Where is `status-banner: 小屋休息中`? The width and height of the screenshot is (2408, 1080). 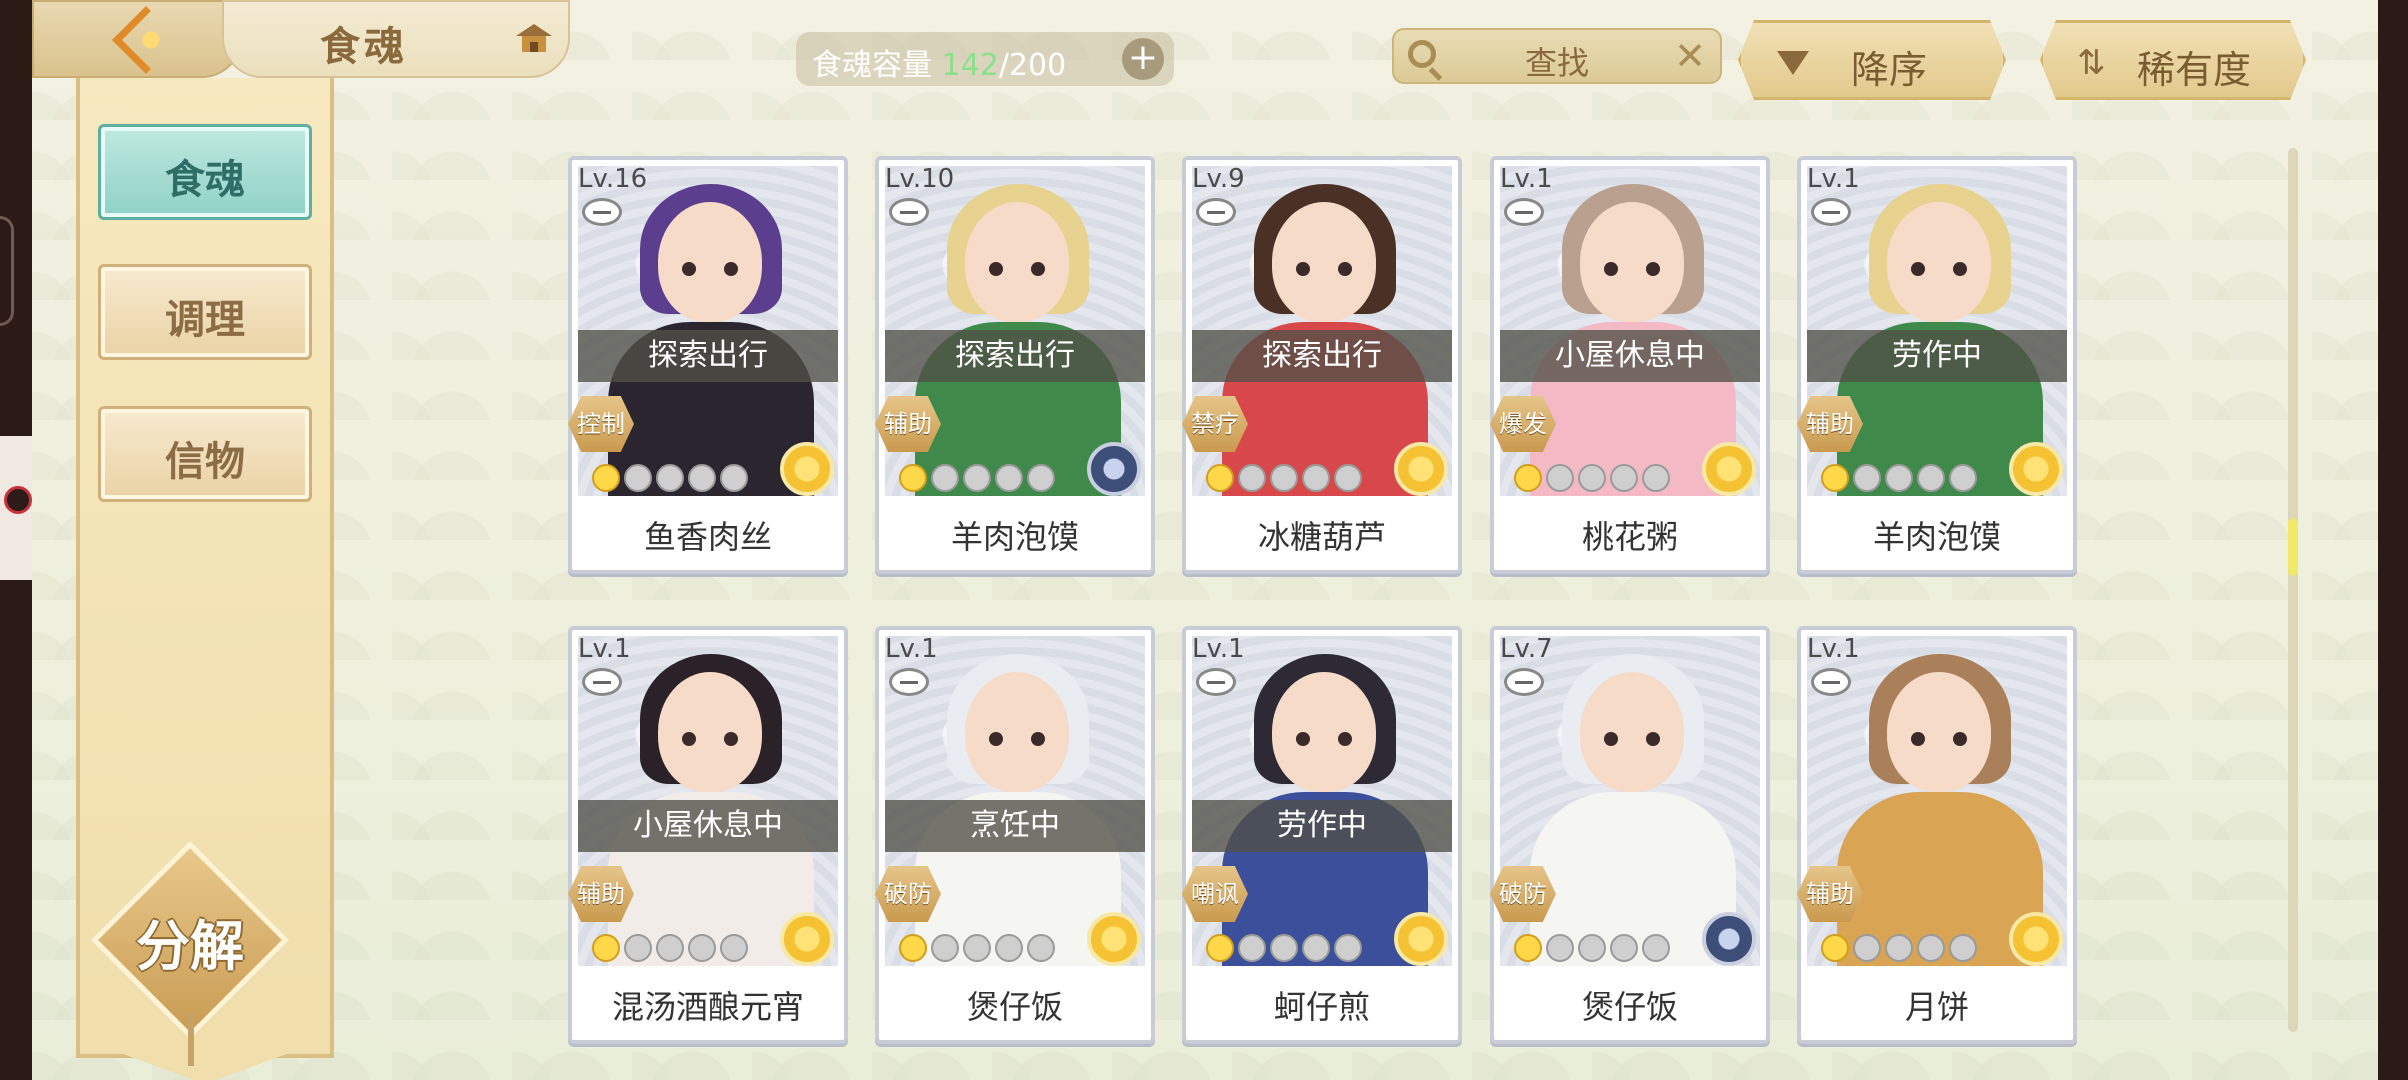
status-banner: 小屋休息中 is located at coordinates (708, 826).